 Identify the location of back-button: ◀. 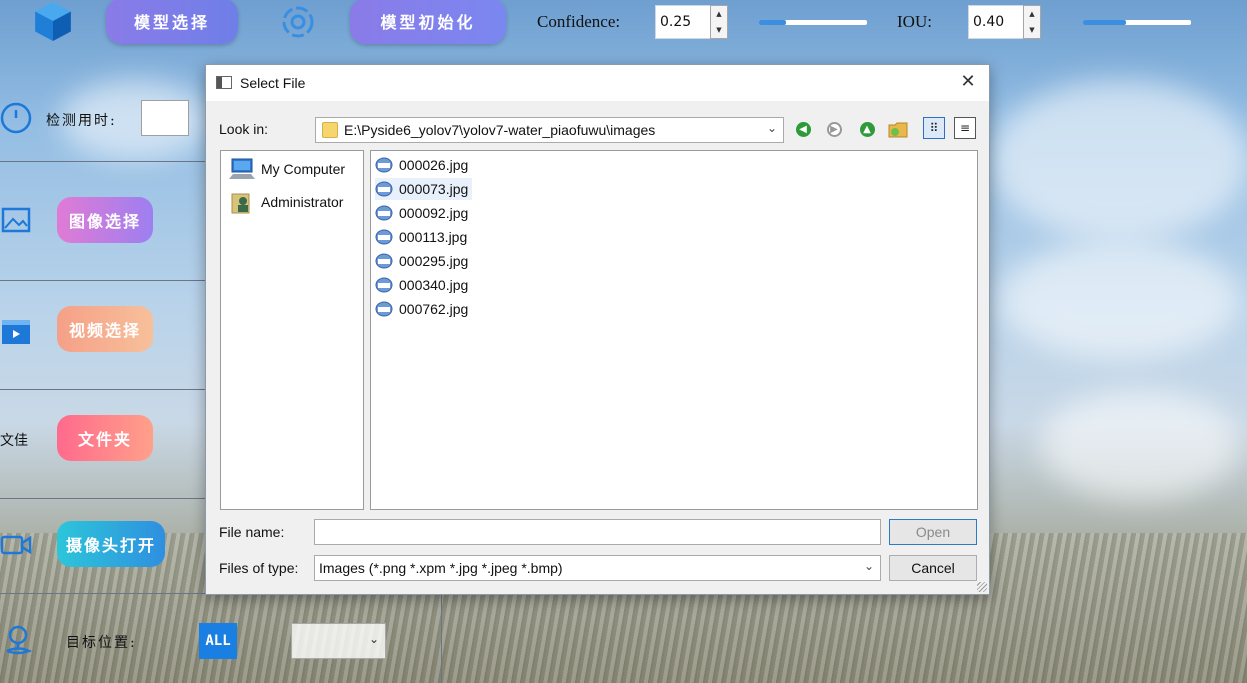
(803, 129).